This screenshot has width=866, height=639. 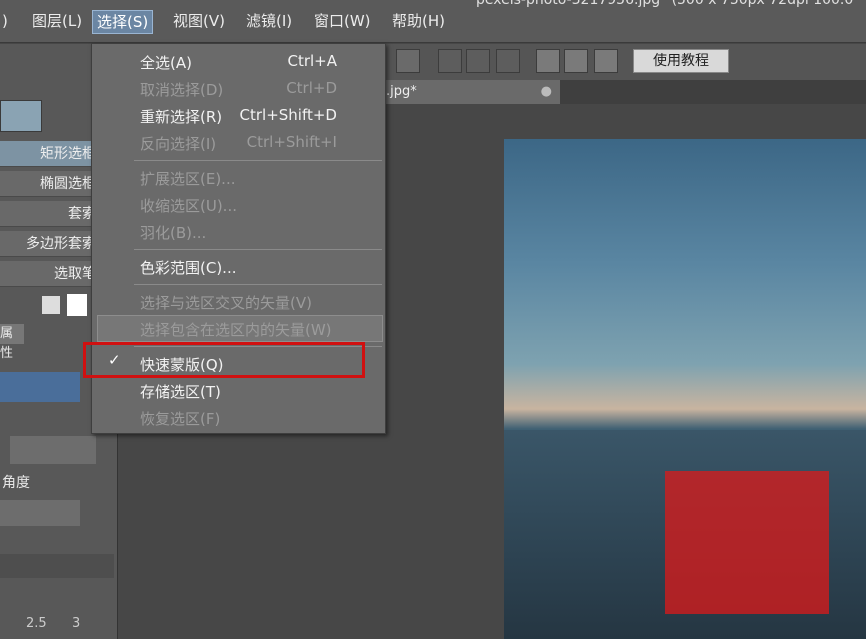 What do you see at coordinates (180, 418) in the screenshot?
I see `menu-item-restore-selection: 恢复选区(F)` at bounding box center [180, 418].